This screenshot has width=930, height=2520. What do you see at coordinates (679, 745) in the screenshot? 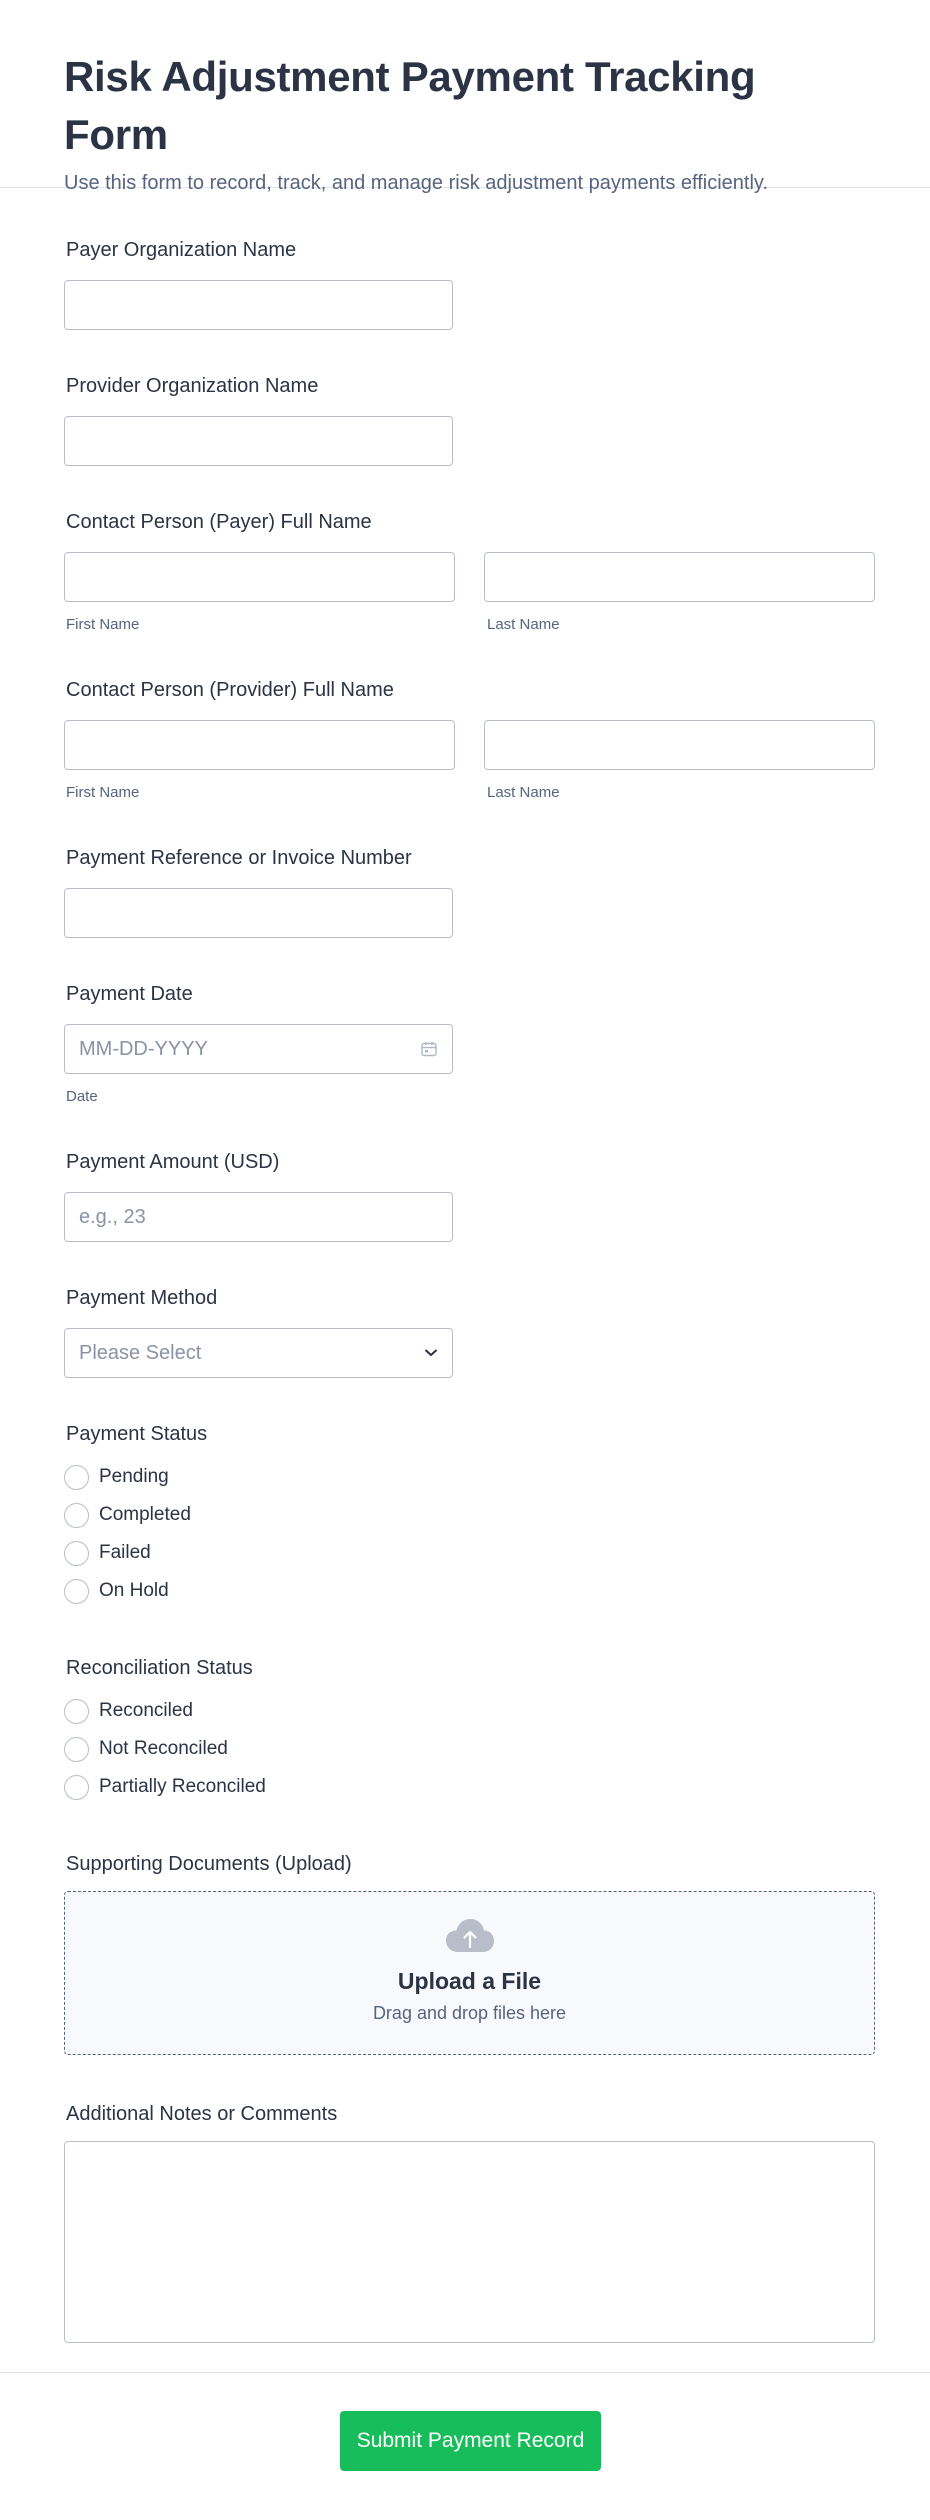
I see `provider-last-name-input` at bounding box center [679, 745].